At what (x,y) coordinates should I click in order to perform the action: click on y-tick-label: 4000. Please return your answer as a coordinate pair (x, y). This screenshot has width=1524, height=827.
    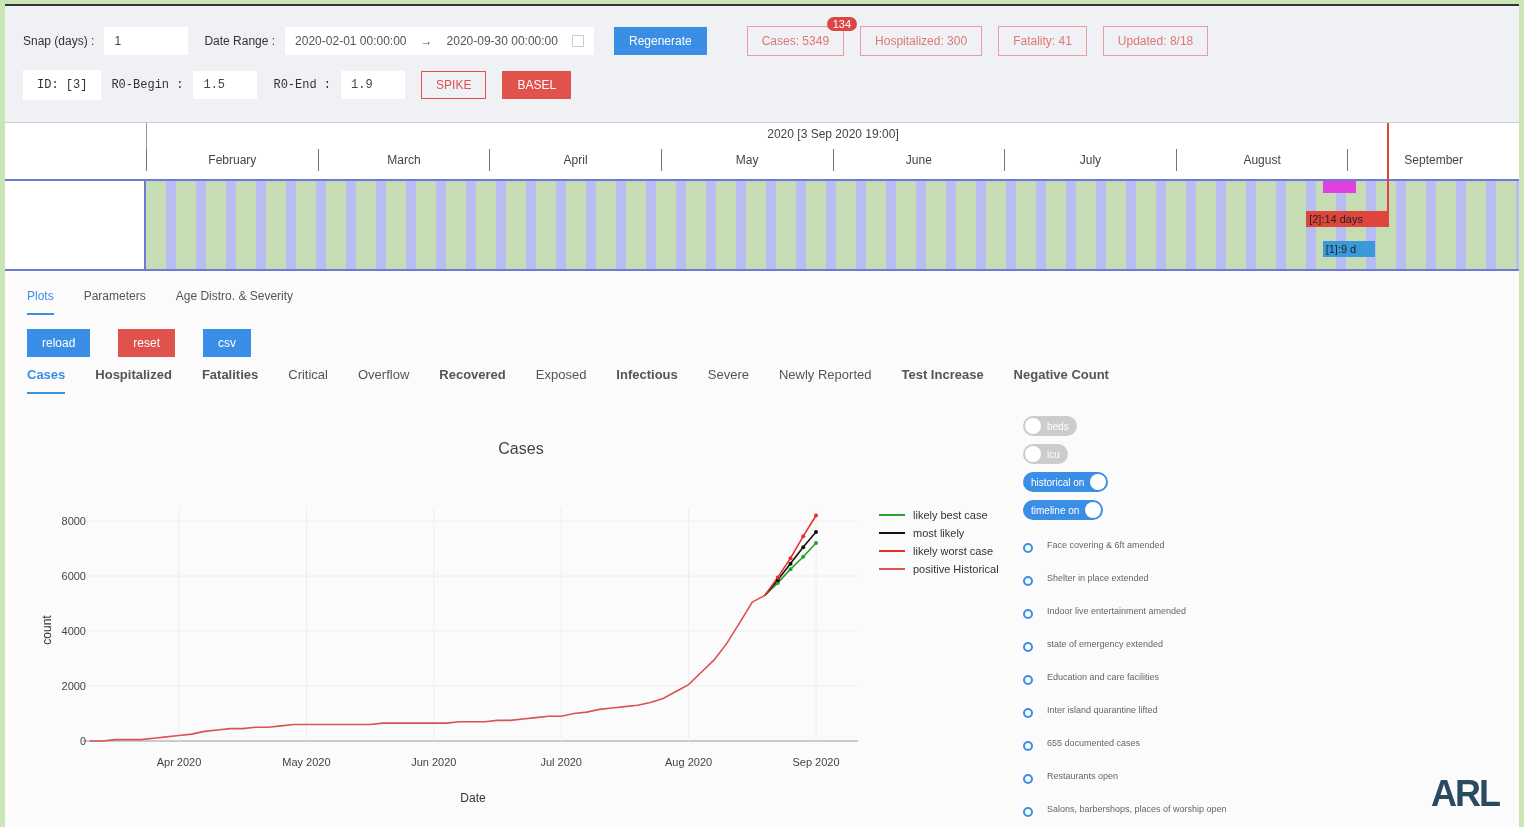
    Looking at the image, I should click on (73, 631).